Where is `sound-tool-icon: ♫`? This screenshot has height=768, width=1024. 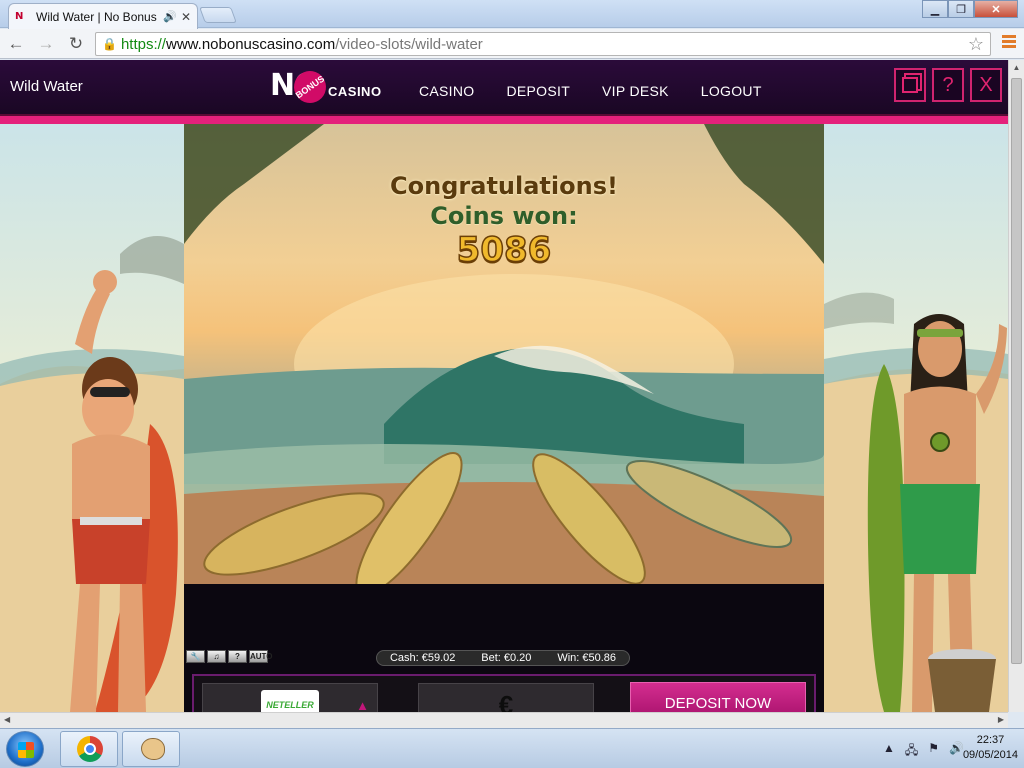
sound-tool-icon: ♫ is located at coordinates (216, 656).